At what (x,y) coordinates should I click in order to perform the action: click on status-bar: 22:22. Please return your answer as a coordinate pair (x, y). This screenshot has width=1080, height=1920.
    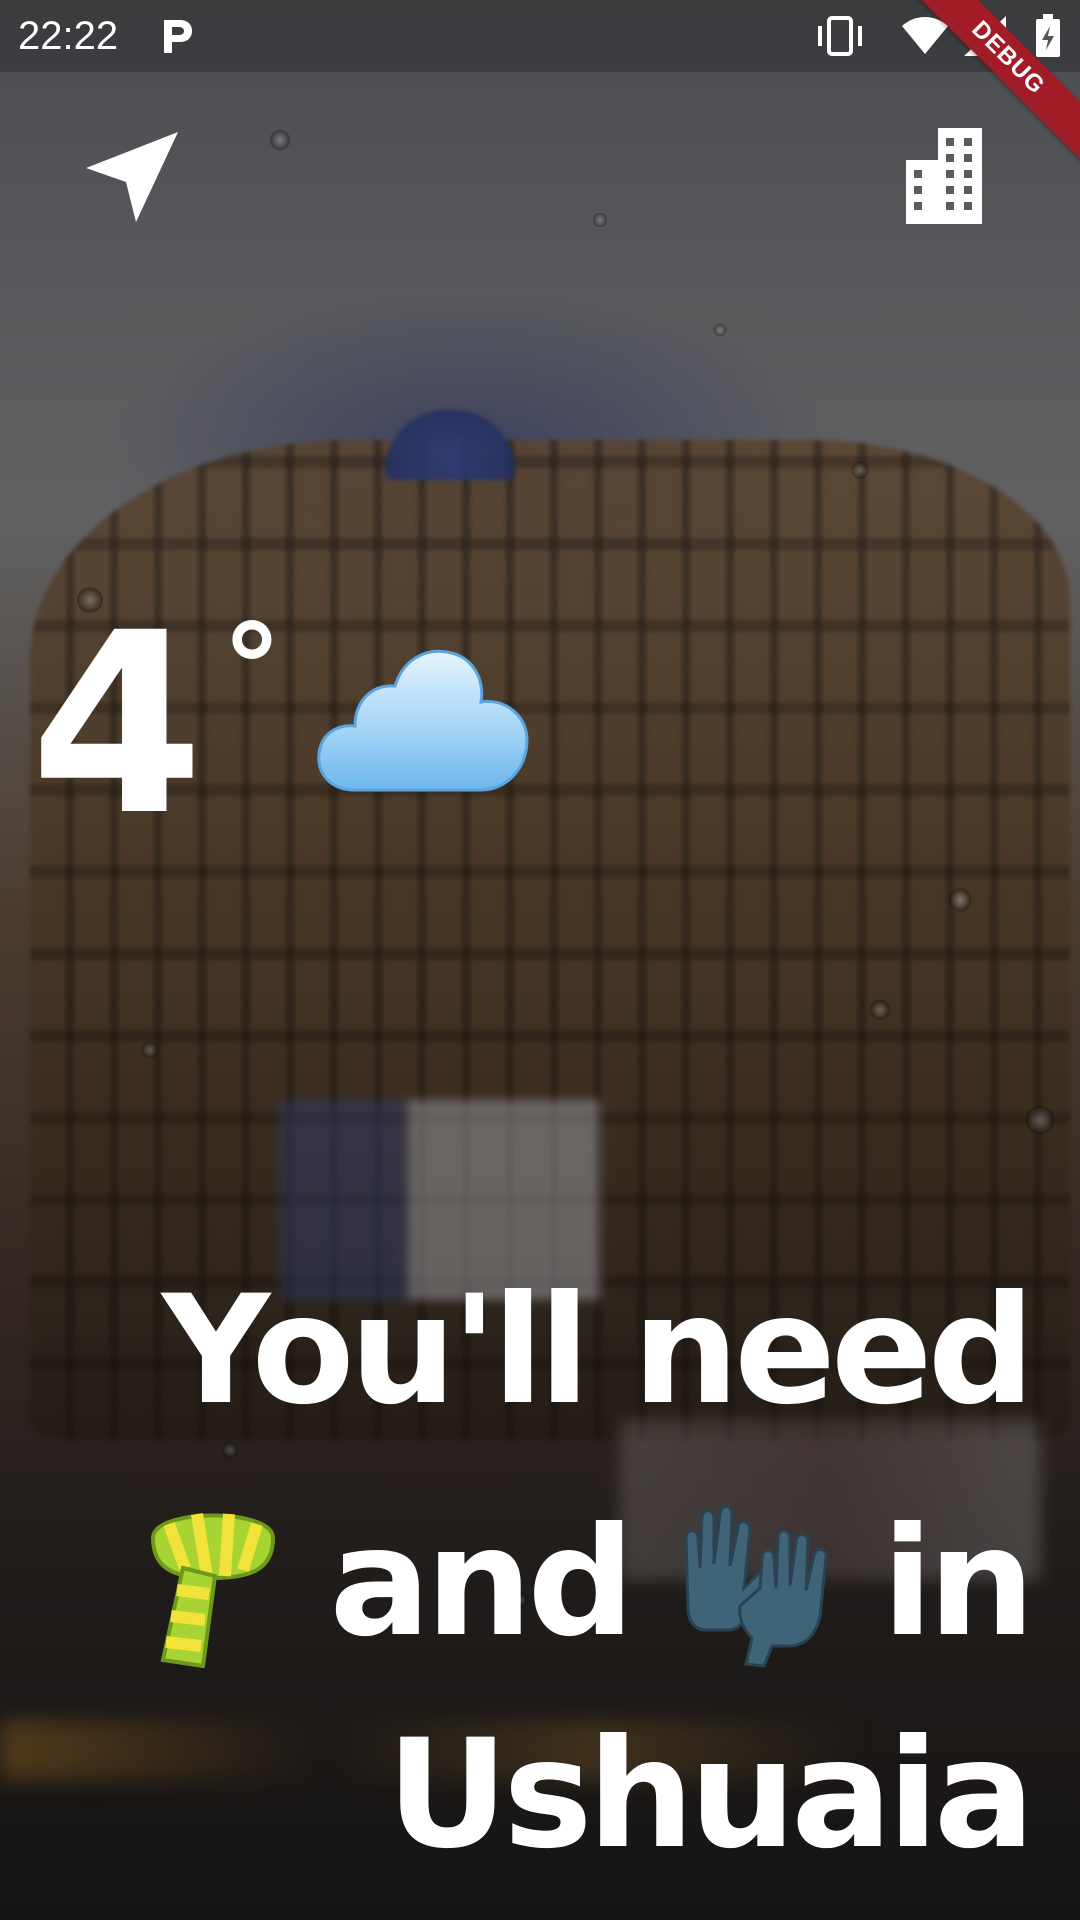
    Looking at the image, I should click on (540, 36).